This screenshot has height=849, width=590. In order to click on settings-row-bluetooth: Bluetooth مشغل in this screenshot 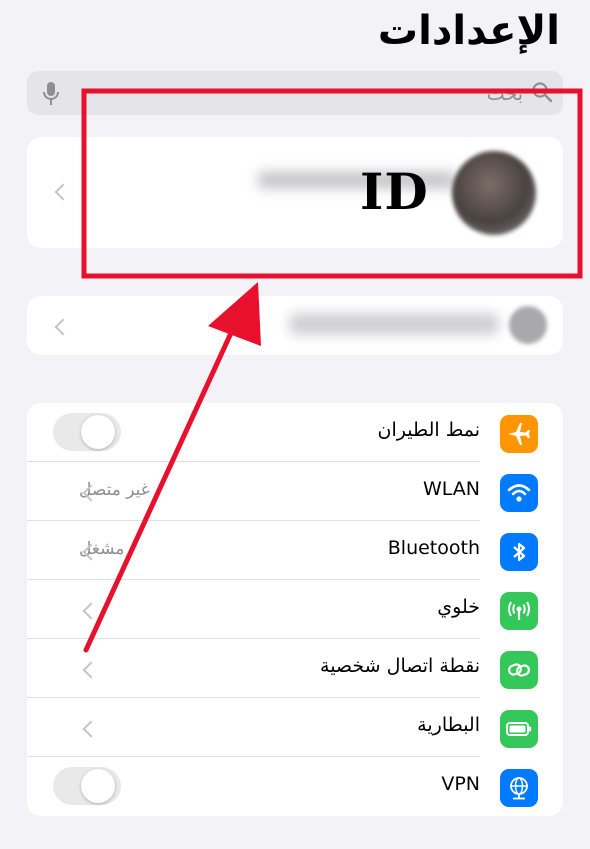, I will do `click(295, 550)`.